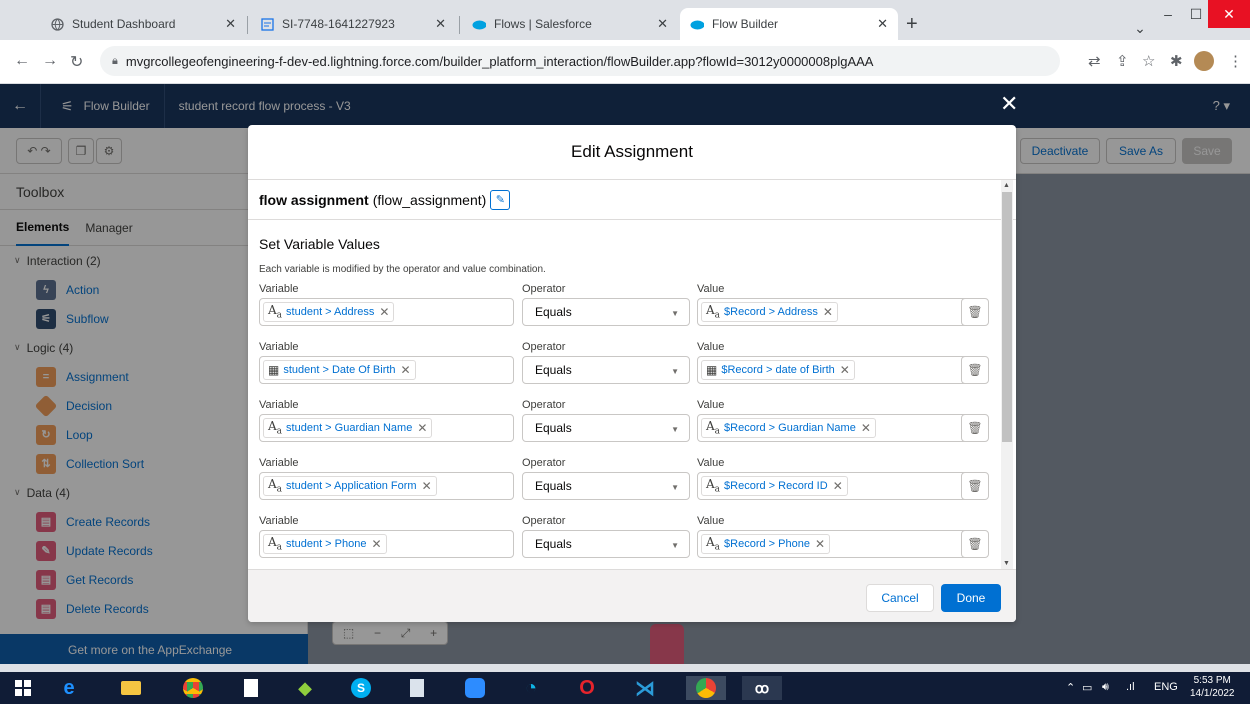 The height and width of the screenshot is (704, 1250). What do you see at coordinates (23, 688) in the screenshot?
I see `windows-start-icon` at bounding box center [23, 688].